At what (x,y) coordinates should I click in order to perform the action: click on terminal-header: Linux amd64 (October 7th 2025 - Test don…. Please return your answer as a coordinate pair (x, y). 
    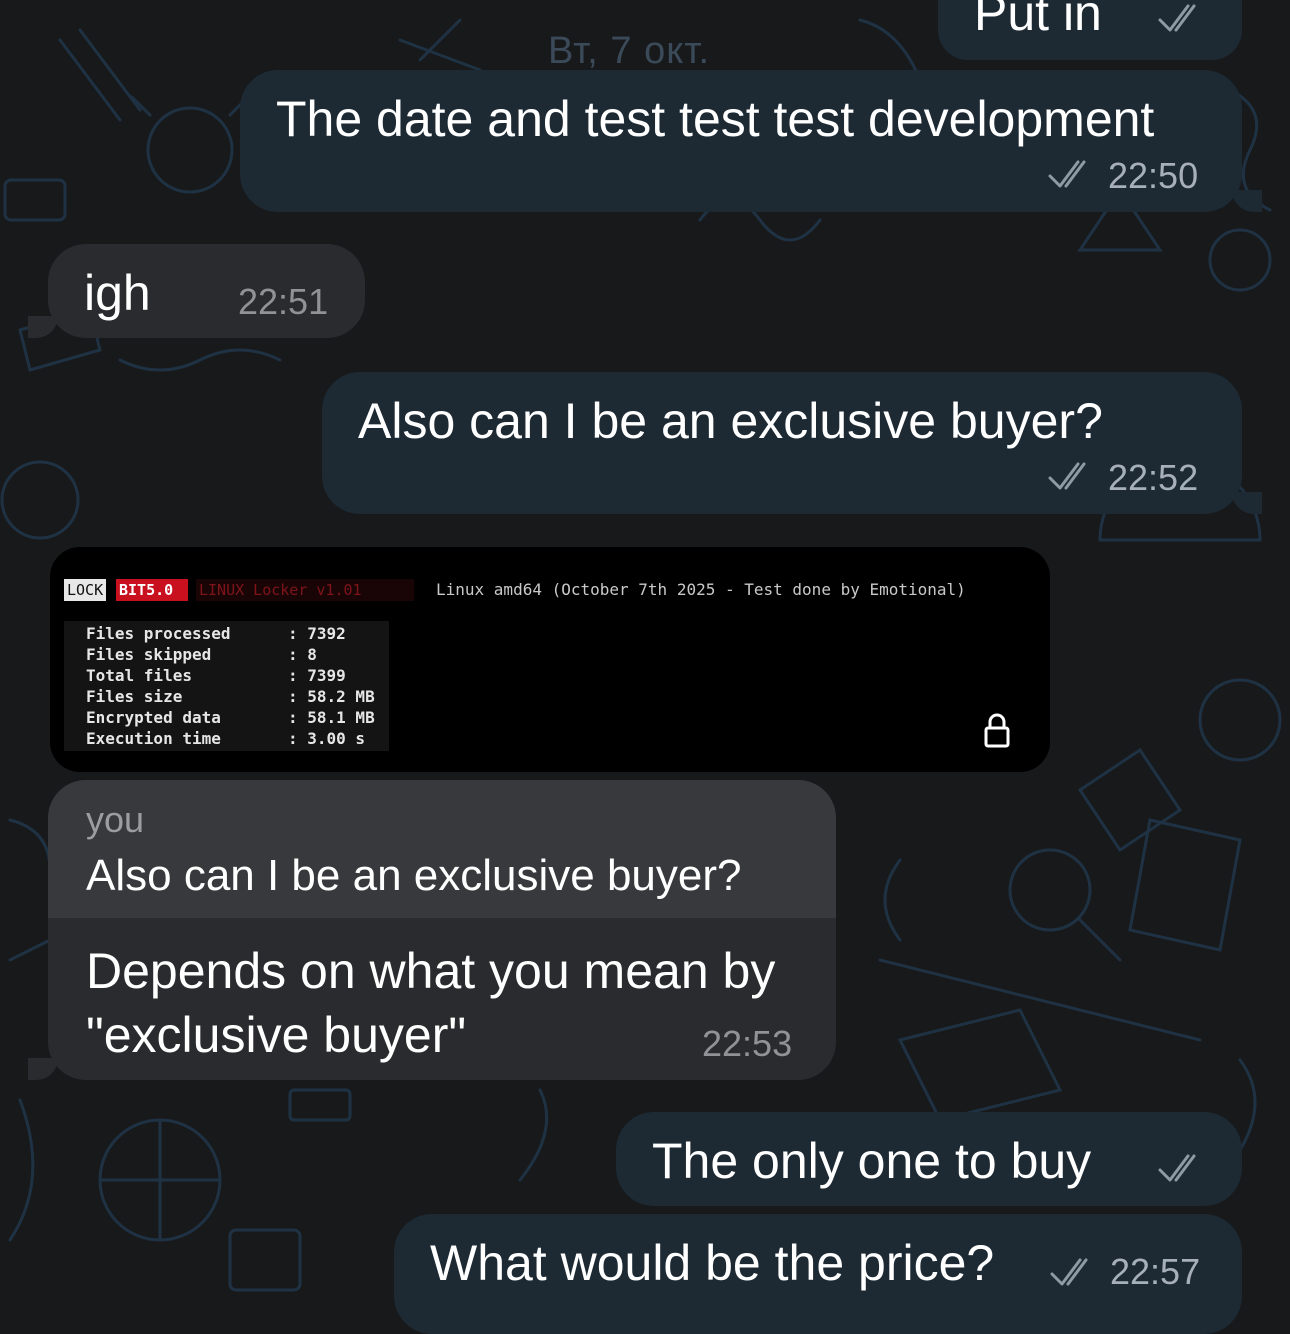
    Looking at the image, I should click on (701, 589).